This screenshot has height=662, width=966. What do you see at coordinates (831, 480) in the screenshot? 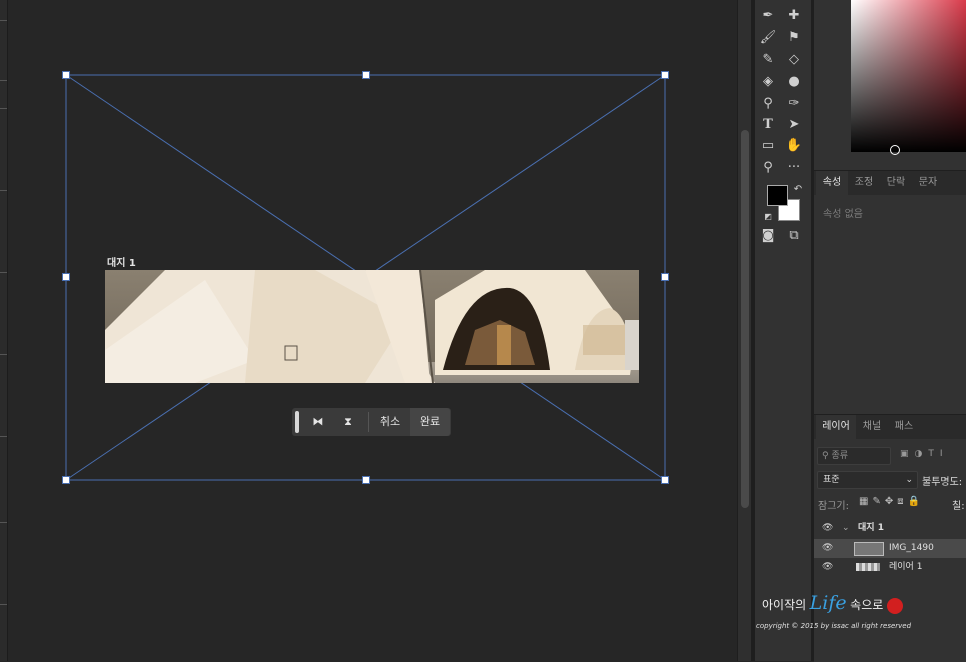
I see `blend-mode-value: 표준` at bounding box center [831, 480].